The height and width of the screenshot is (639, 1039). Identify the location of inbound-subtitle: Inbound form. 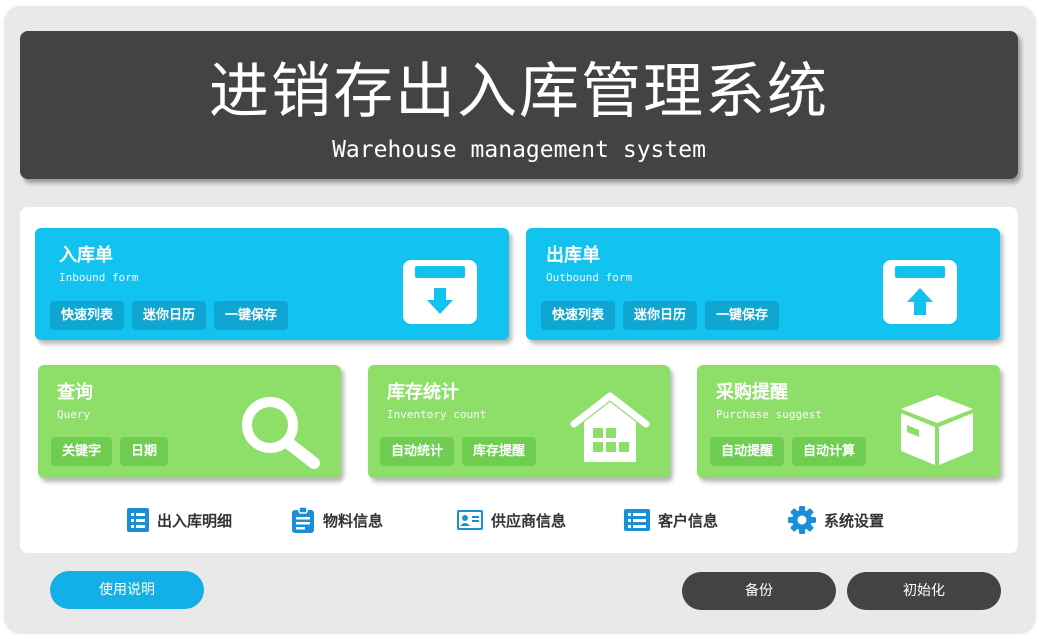
(99, 277).